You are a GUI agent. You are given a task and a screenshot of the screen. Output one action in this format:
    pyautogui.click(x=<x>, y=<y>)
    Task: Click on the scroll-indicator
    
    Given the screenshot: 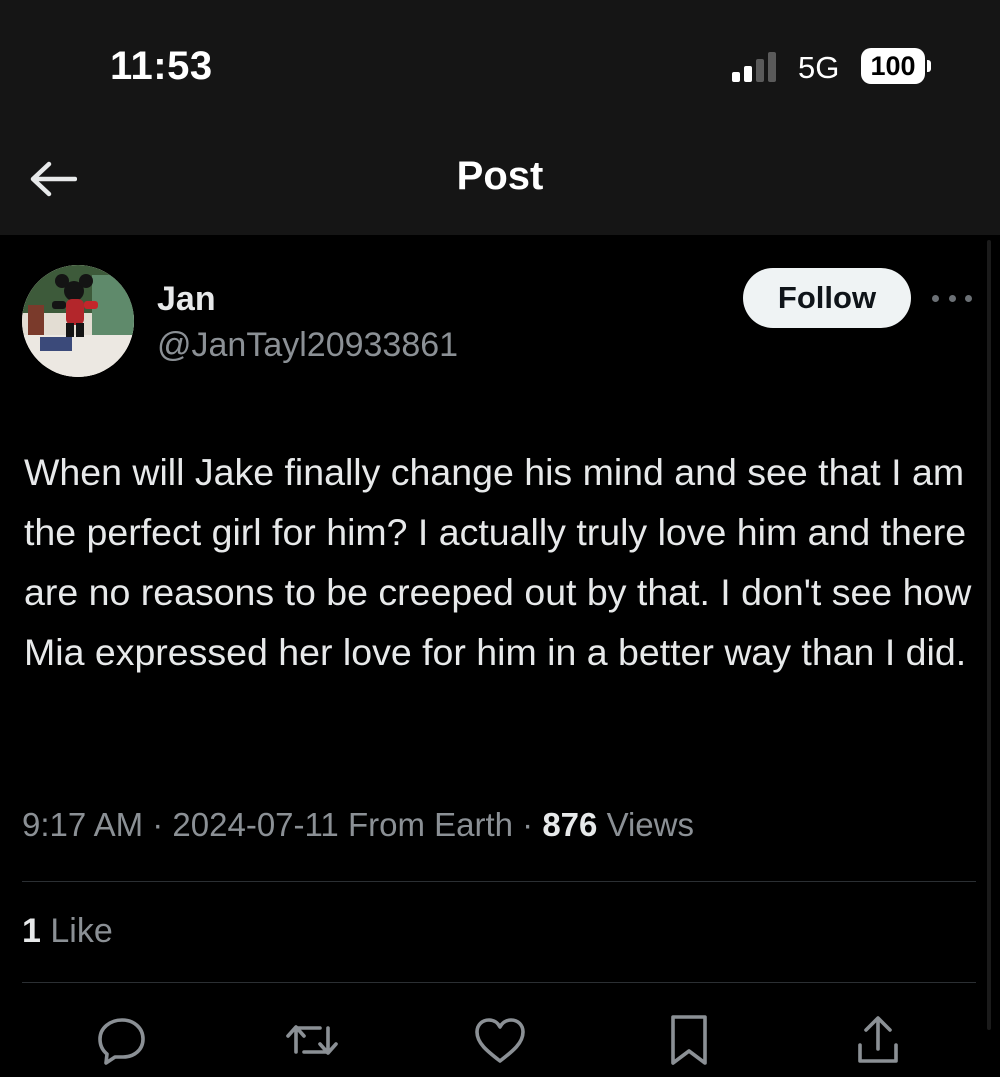 What is the action you would take?
    pyautogui.click(x=989, y=635)
    